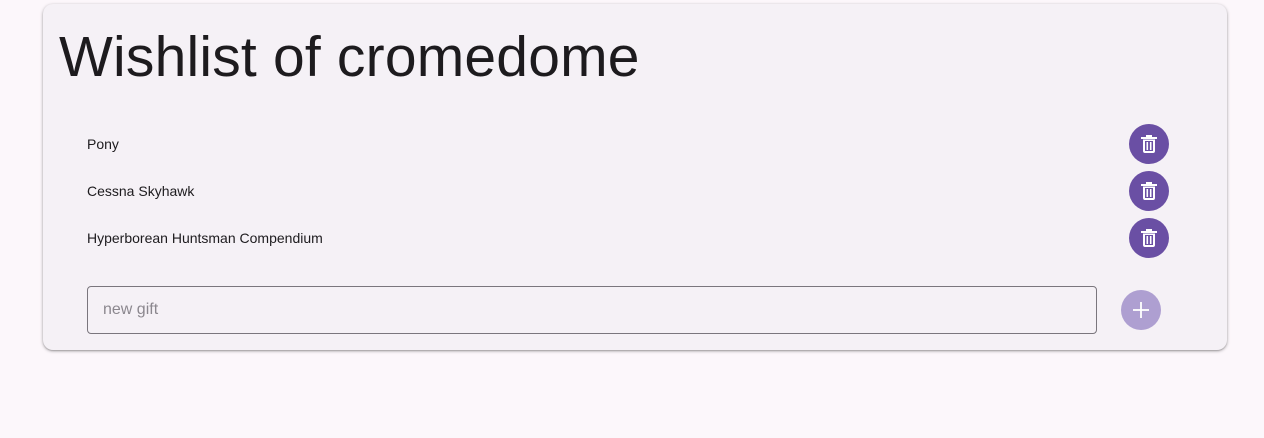 The height and width of the screenshot is (438, 1264). What do you see at coordinates (349, 57) in the screenshot?
I see `page-title: Wishlist of cromedome` at bounding box center [349, 57].